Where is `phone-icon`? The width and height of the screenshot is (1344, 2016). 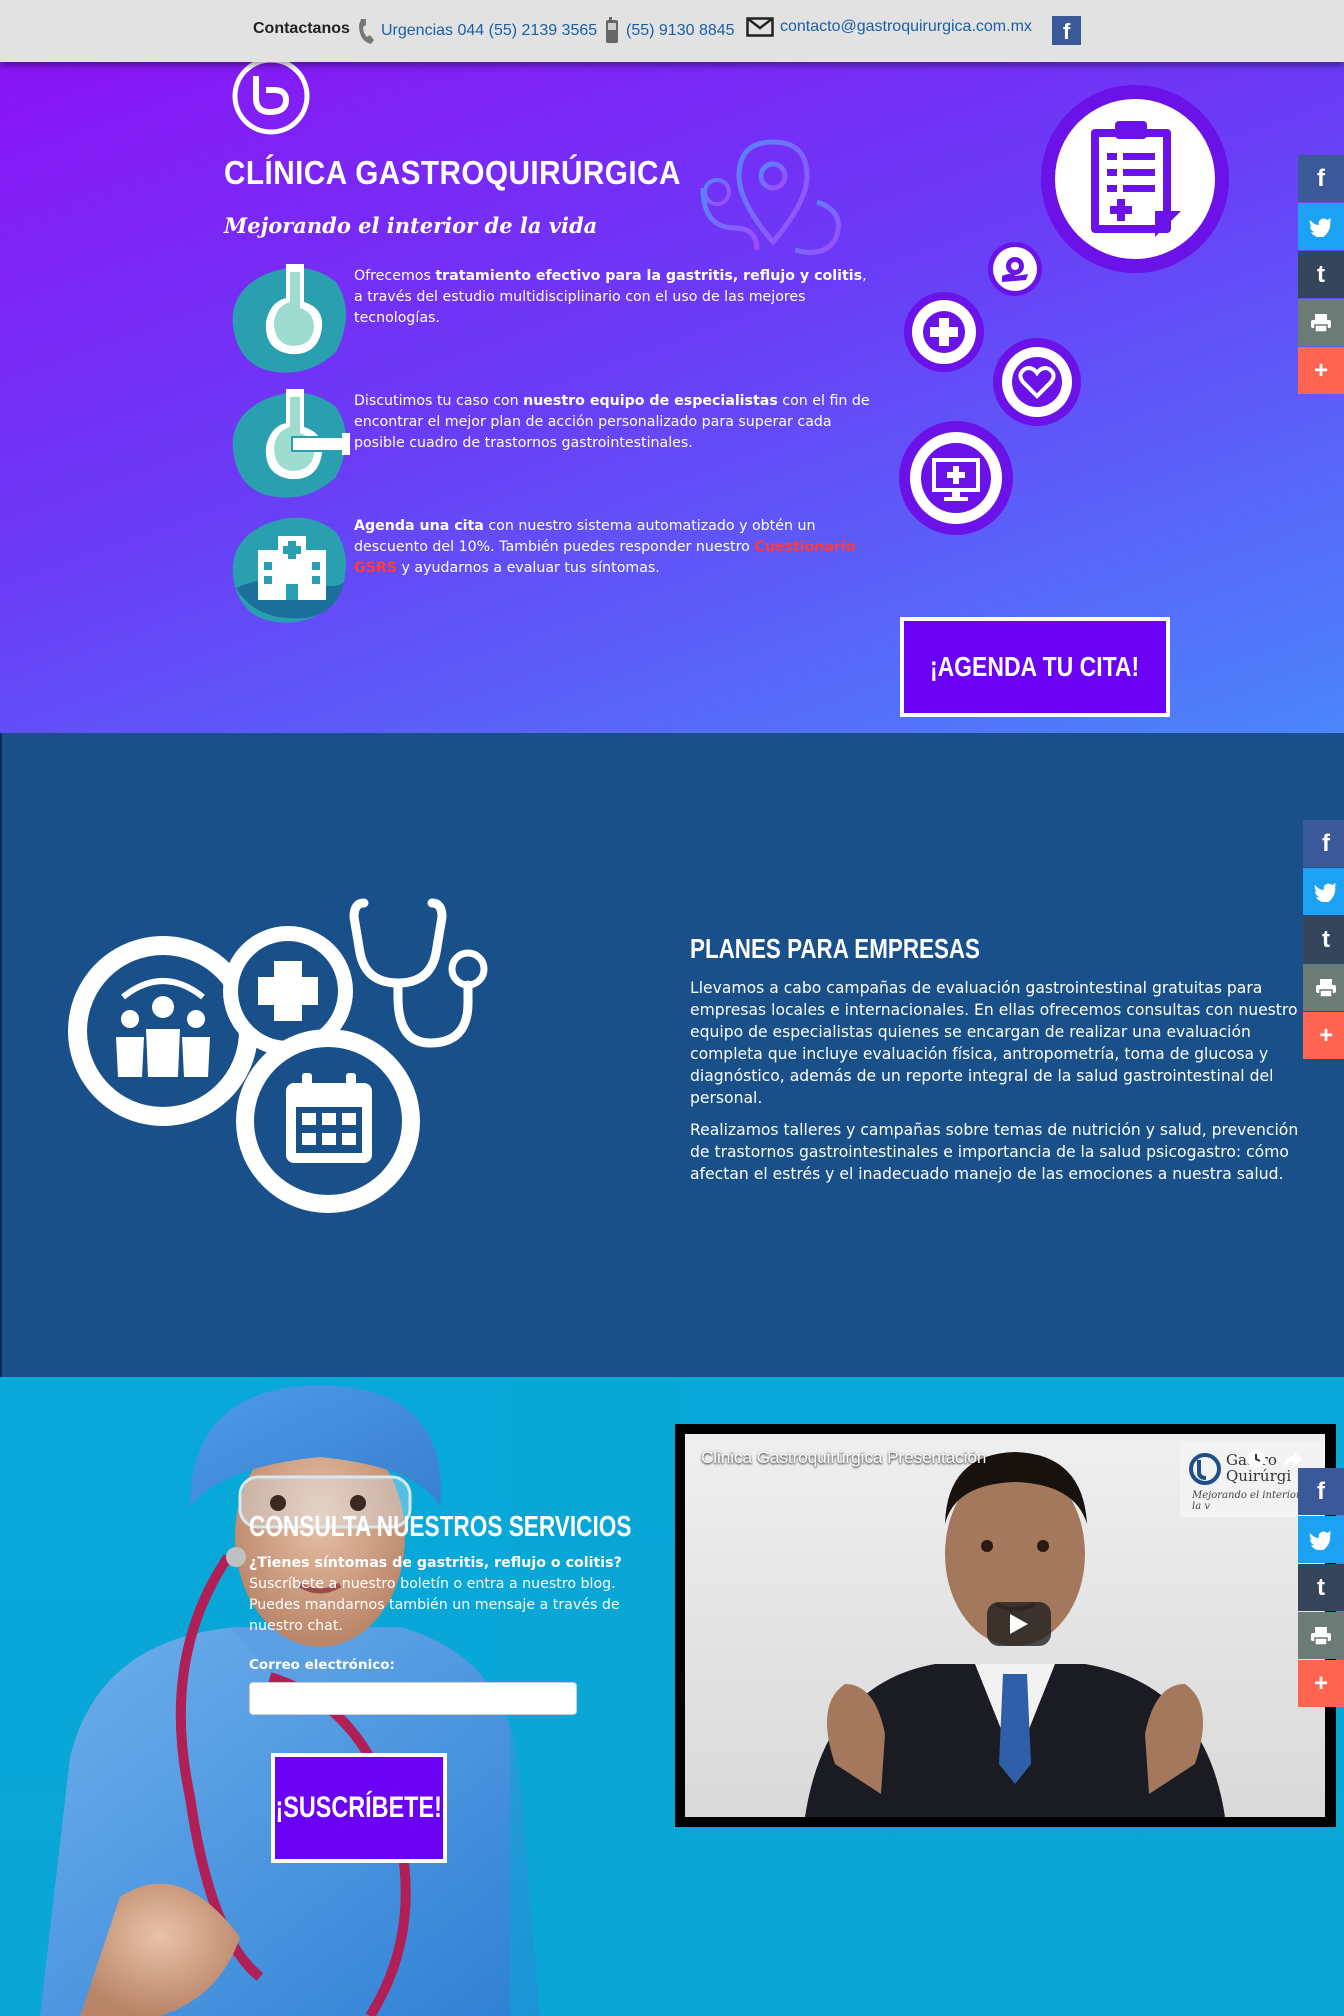 phone-icon is located at coordinates (366, 31).